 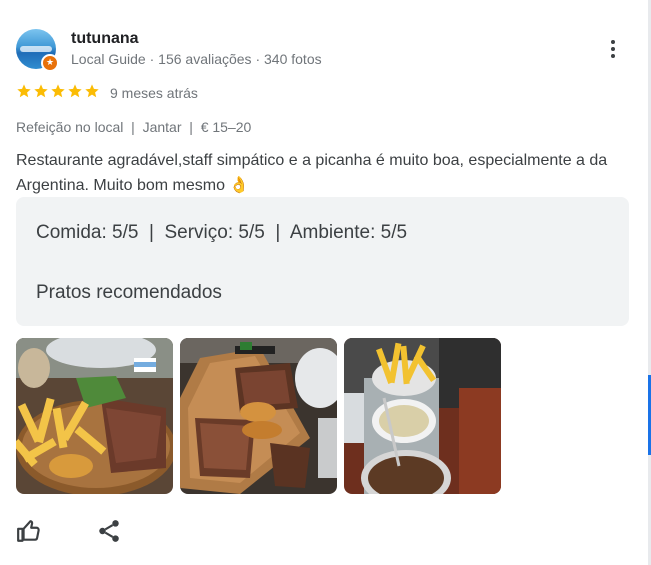 I want to click on share-icon, so click(x=109, y=531).